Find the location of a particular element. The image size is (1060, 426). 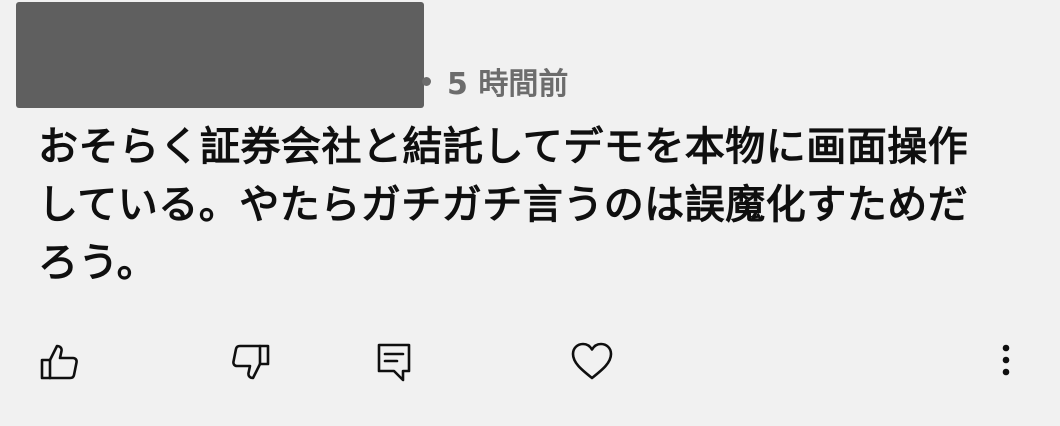

more-vert-icon is located at coordinates (1006, 360).